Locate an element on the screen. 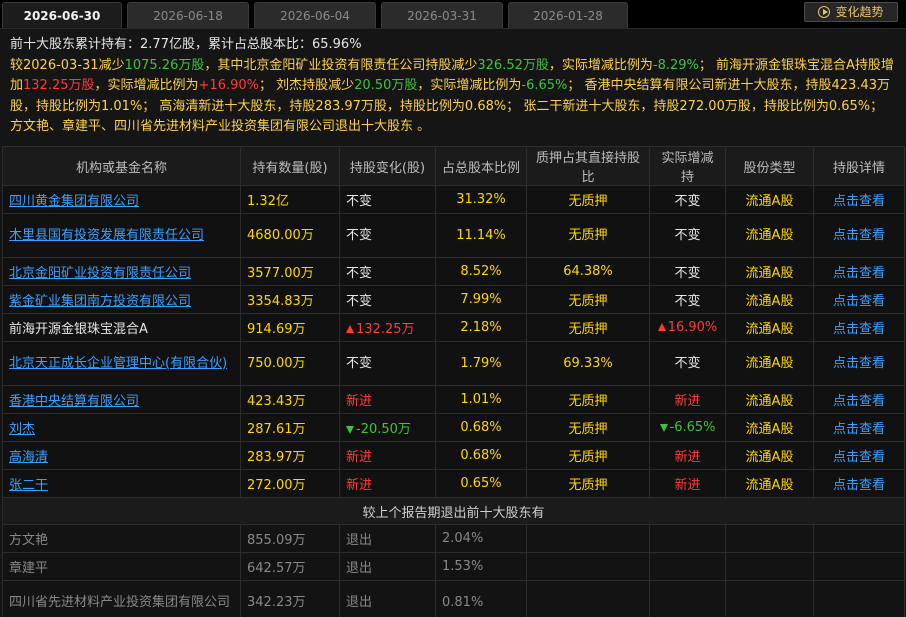 The image size is (906, 617). holder-name-link: 香港中央结算有限公司 is located at coordinates (74, 401).